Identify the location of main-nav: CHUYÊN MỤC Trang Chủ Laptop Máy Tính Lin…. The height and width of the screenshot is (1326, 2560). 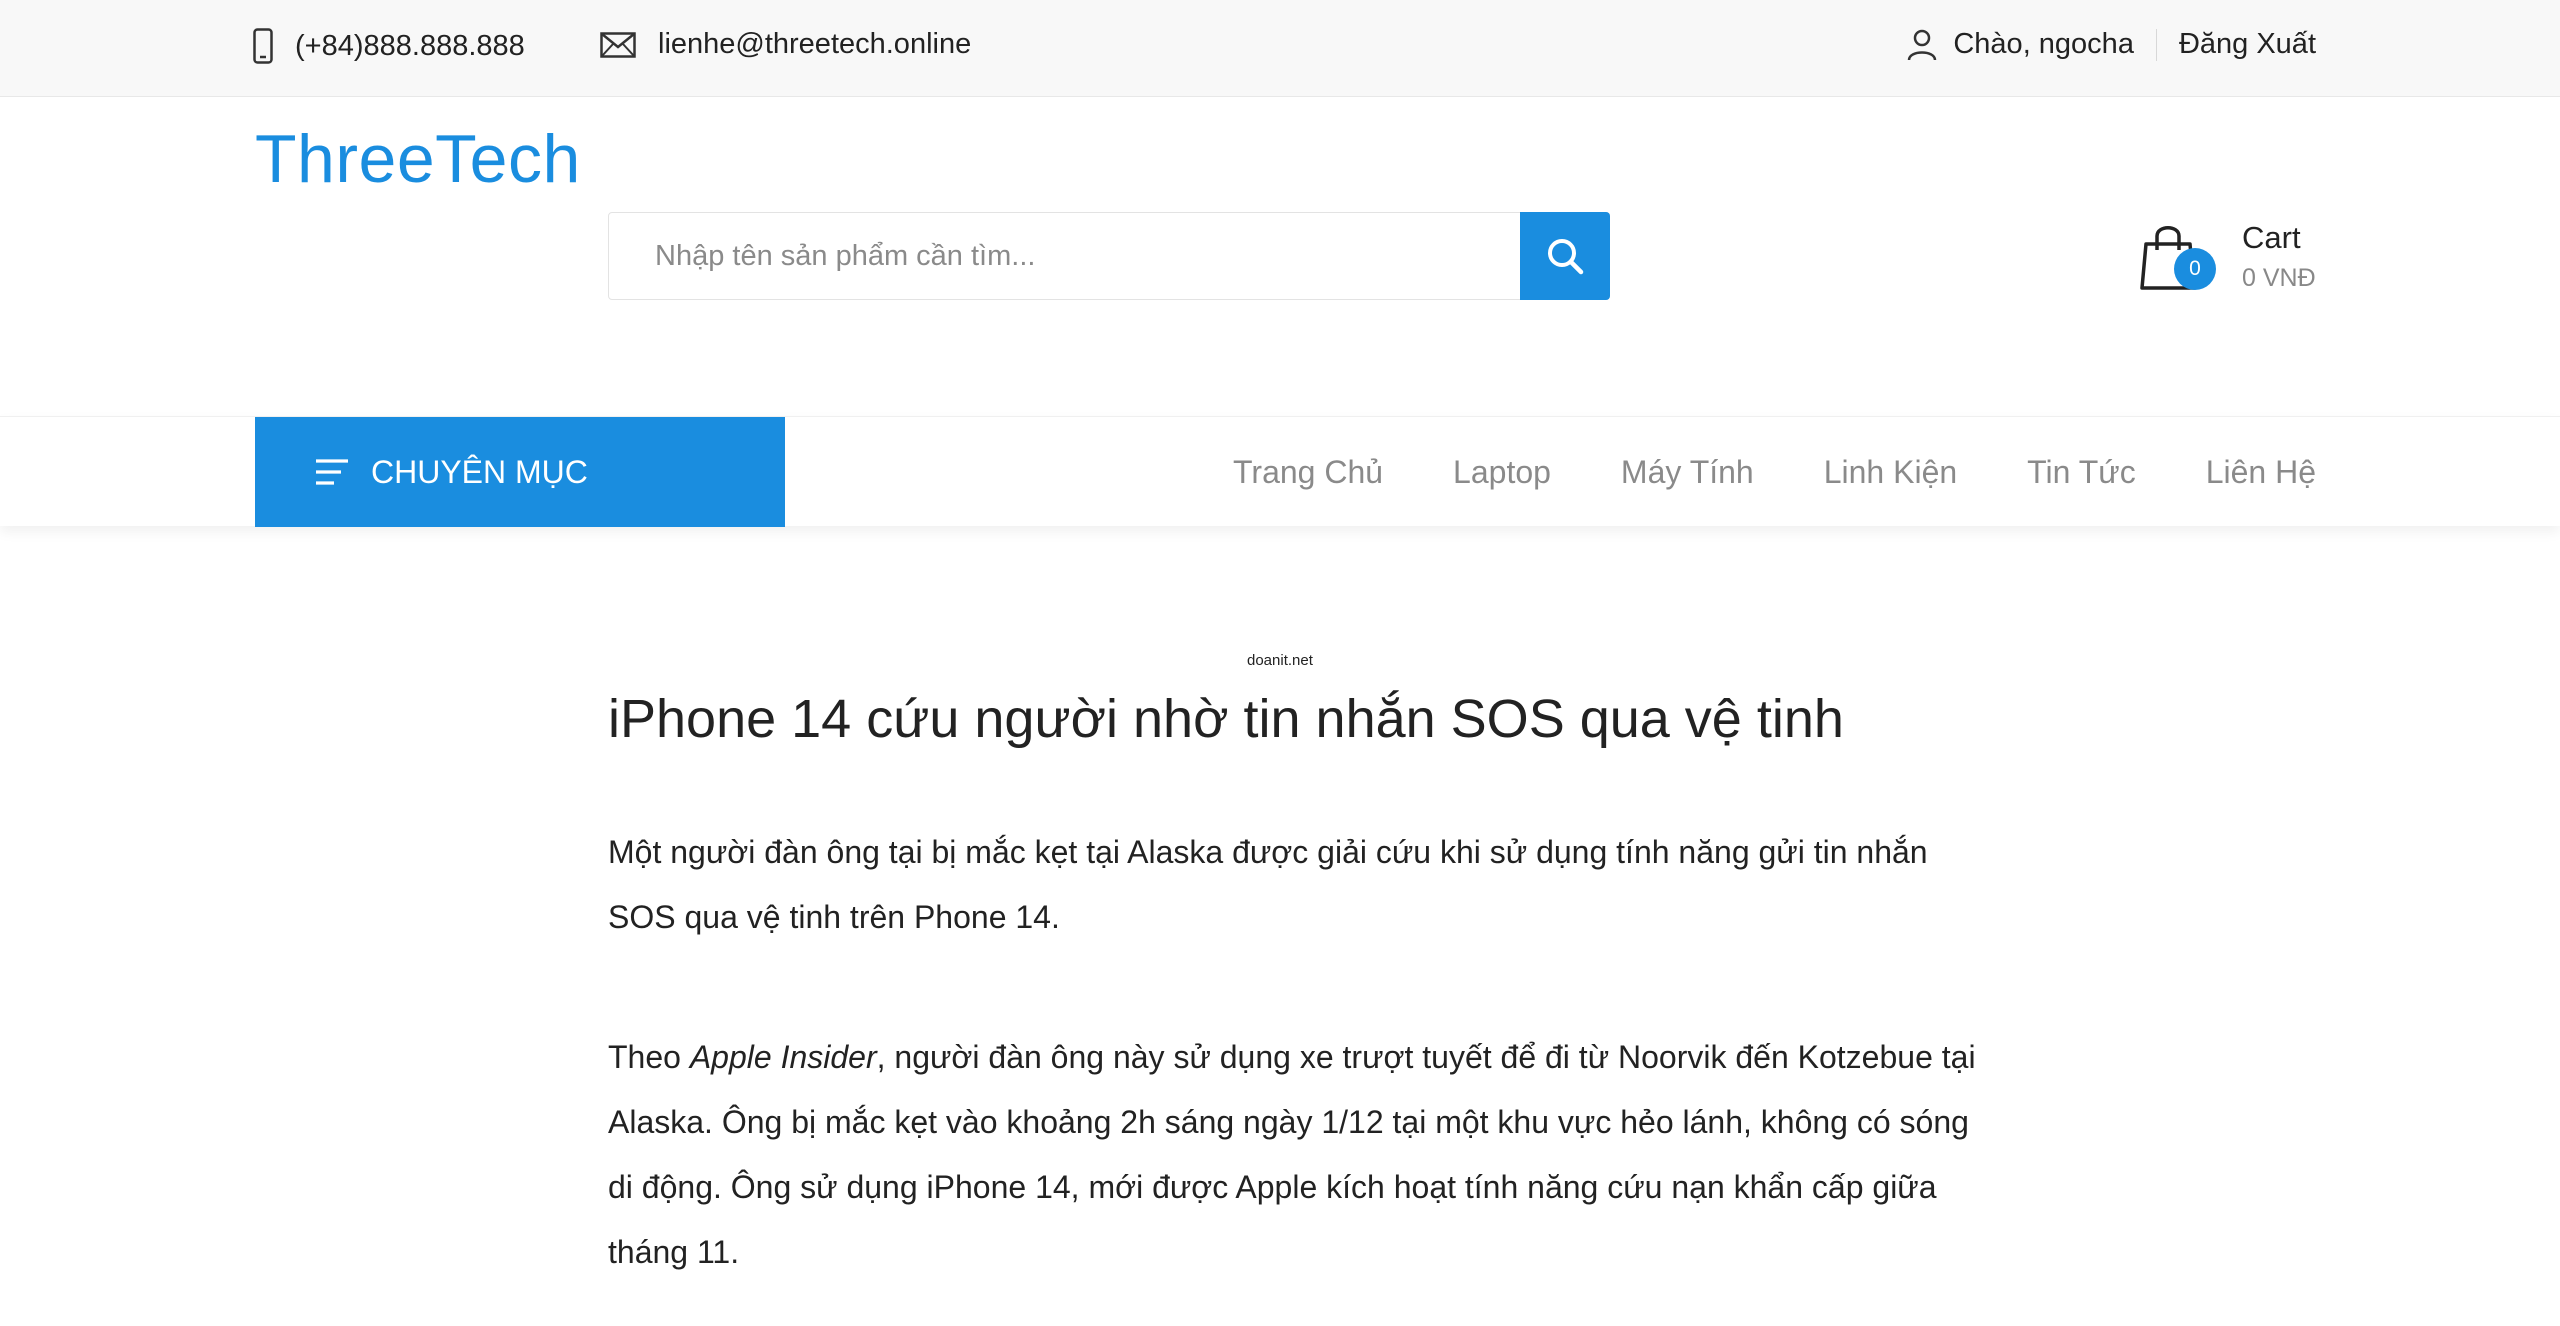
(1280, 471).